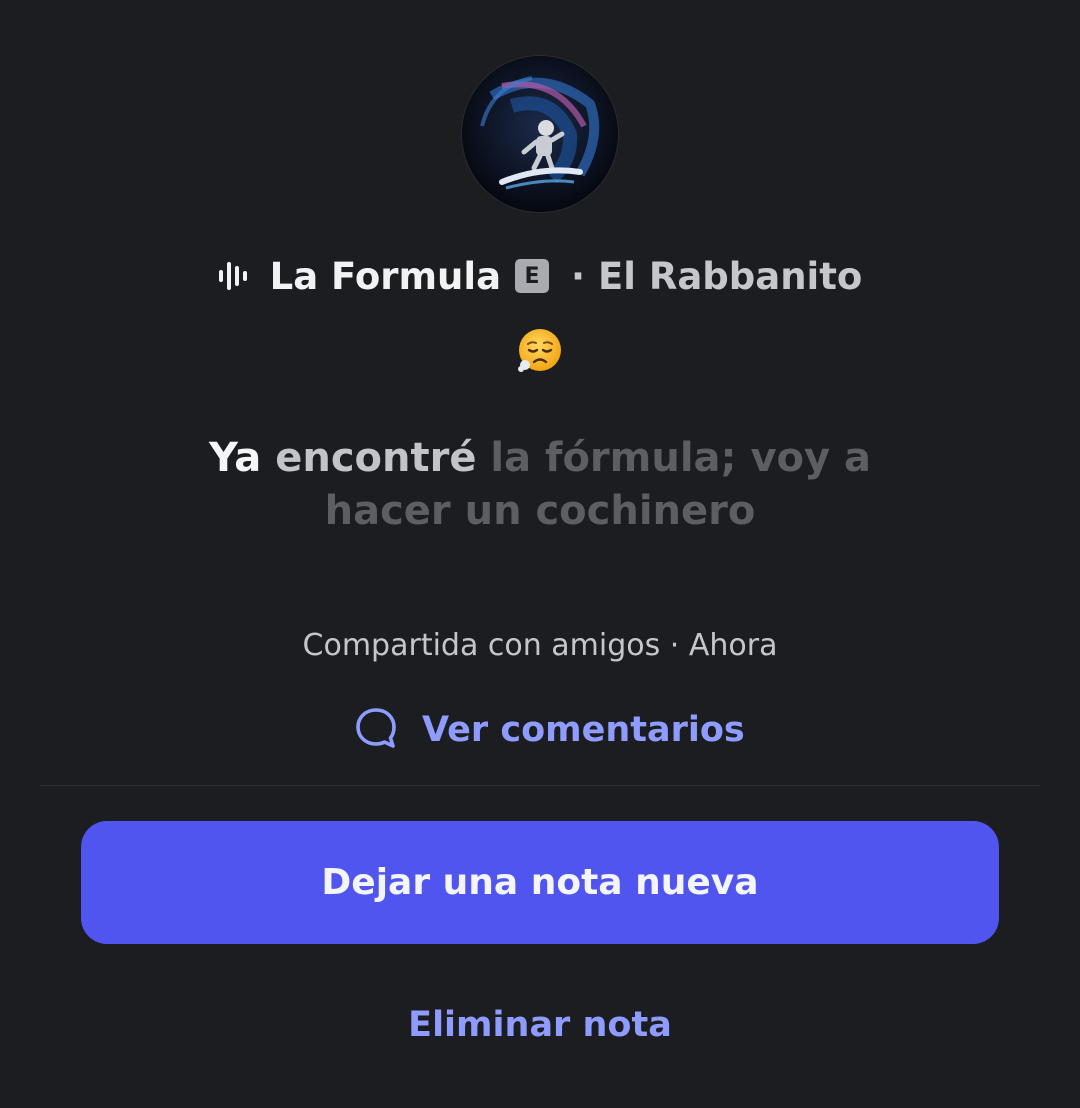 The height and width of the screenshot is (1108, 1080). Describe the element at coordinates (376, 730) in the screenshot. I see `speech-bubble-icon` at that location.